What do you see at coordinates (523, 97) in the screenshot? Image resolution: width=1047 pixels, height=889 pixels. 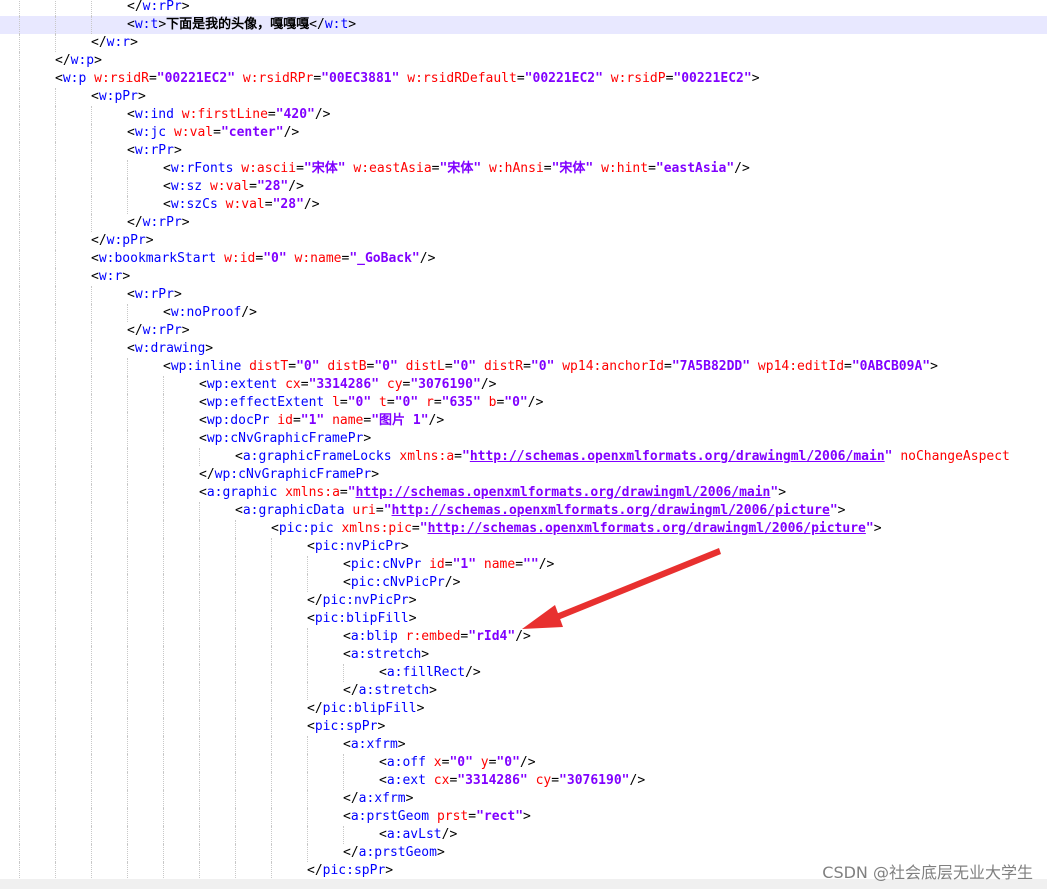 I see `code-line: <w:pPr>` at bounding box center [523, 97].